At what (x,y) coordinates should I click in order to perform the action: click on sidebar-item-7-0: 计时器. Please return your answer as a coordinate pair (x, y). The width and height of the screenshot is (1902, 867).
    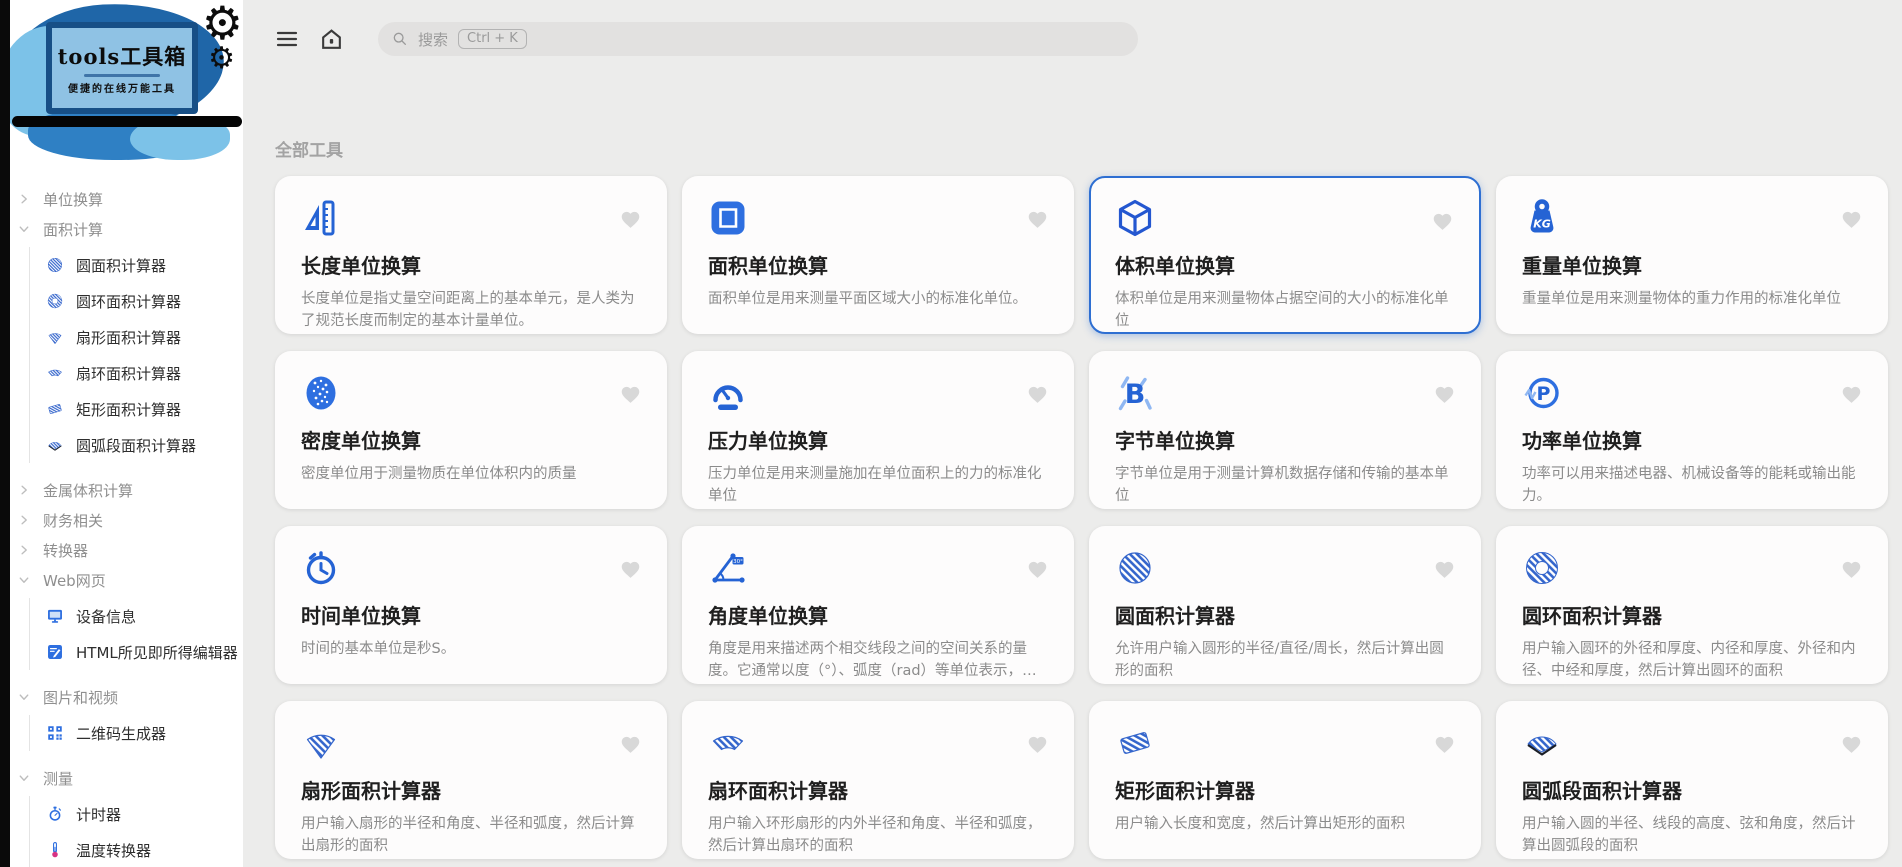
    Looking at the image, I should click on (142, 814).